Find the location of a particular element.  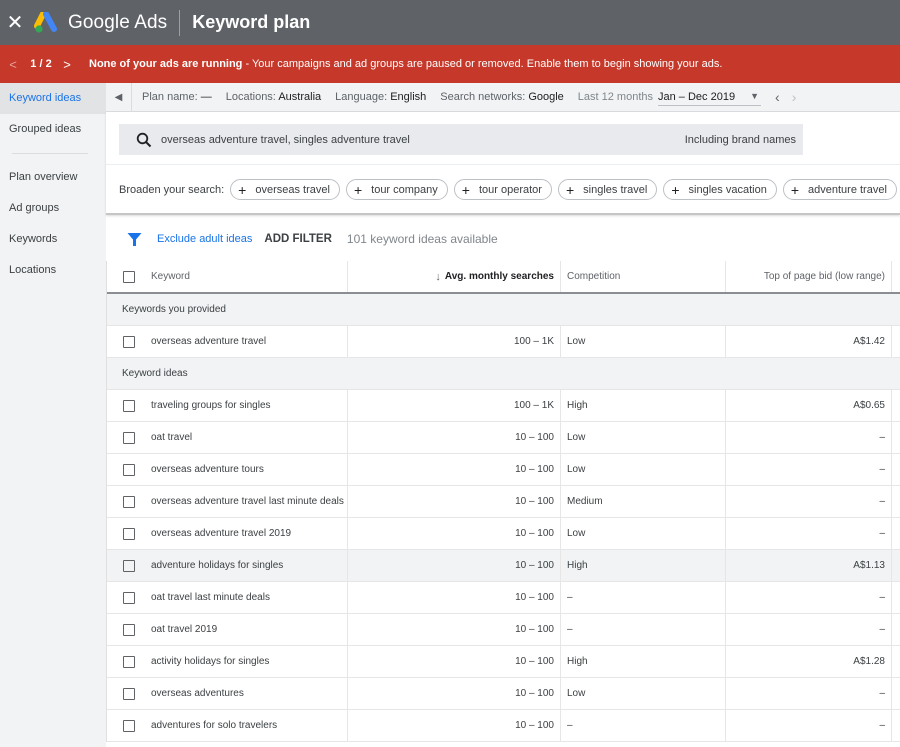

sidebar-item-keywords: Keywords is located at coordinates (53, 239).